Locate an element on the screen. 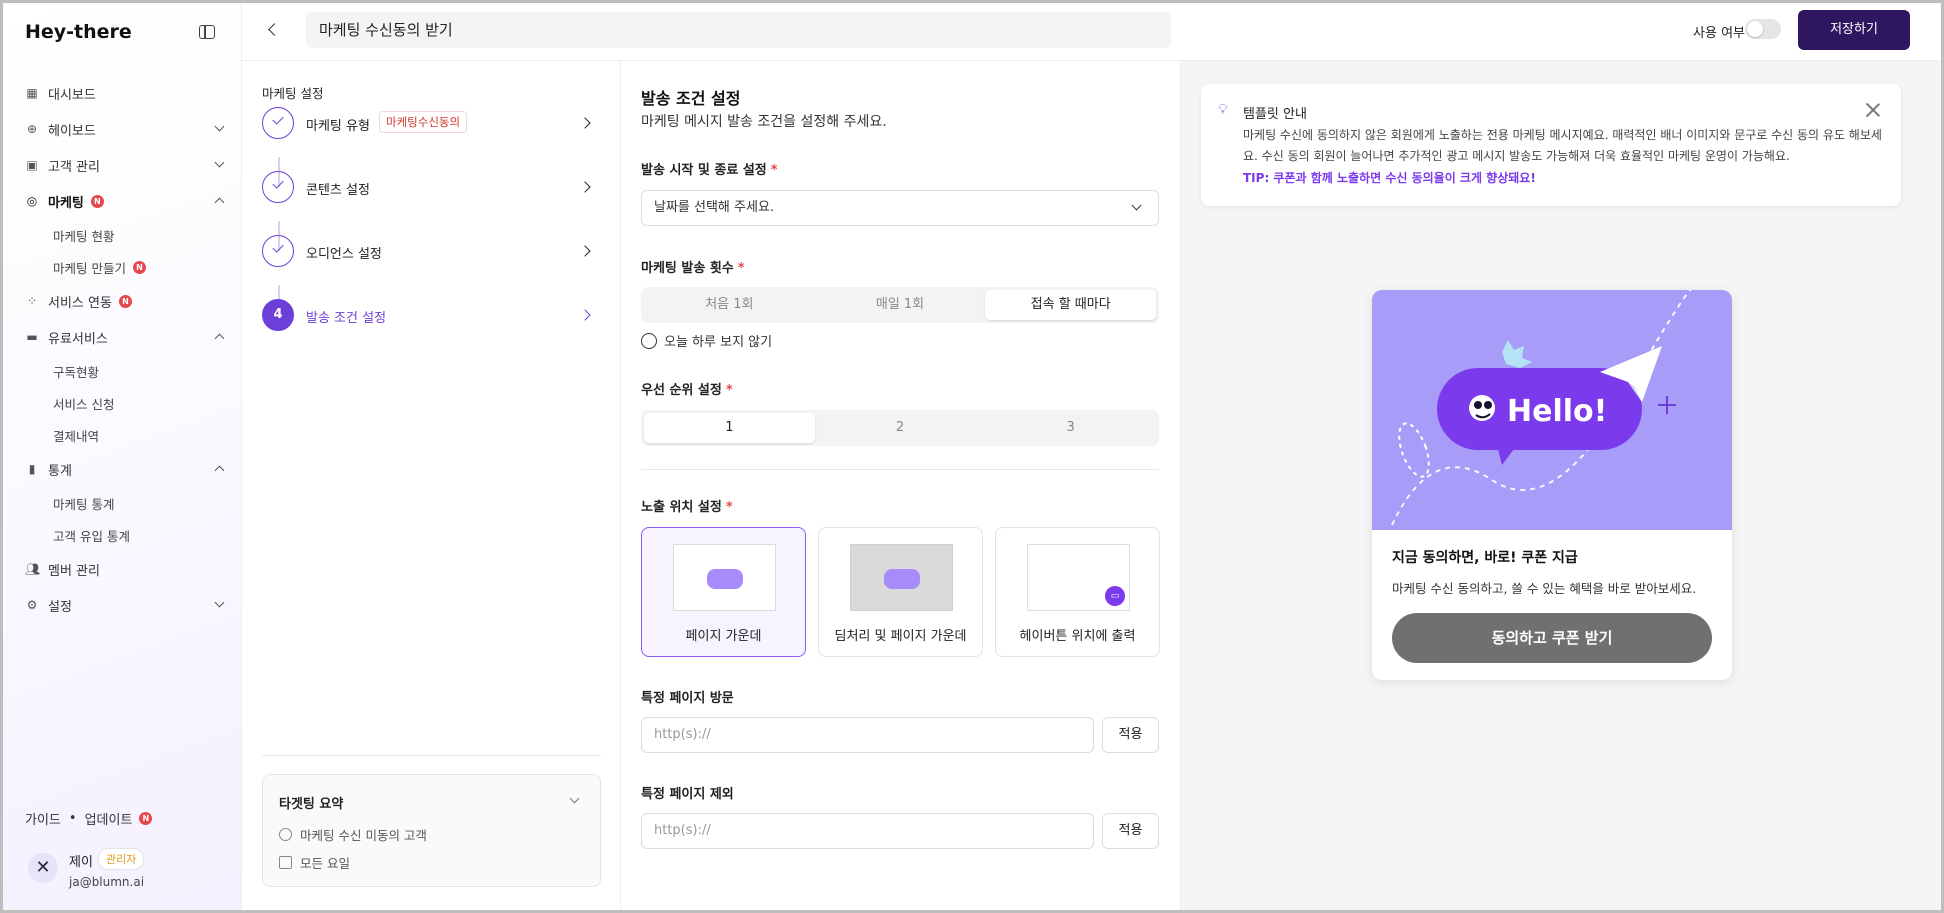  use-toggle is located at coordinates (1763, 29).